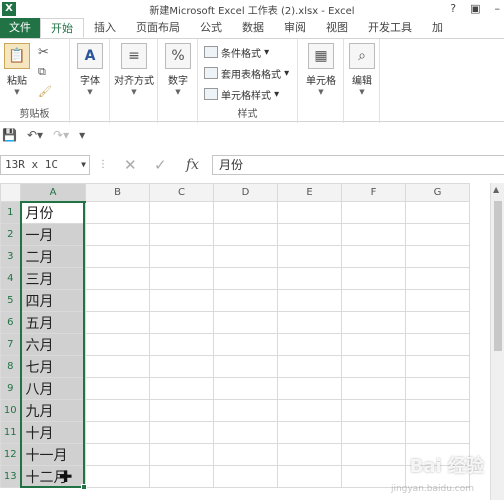  I want to click on cell-a3: 二月, so click(53, 256).